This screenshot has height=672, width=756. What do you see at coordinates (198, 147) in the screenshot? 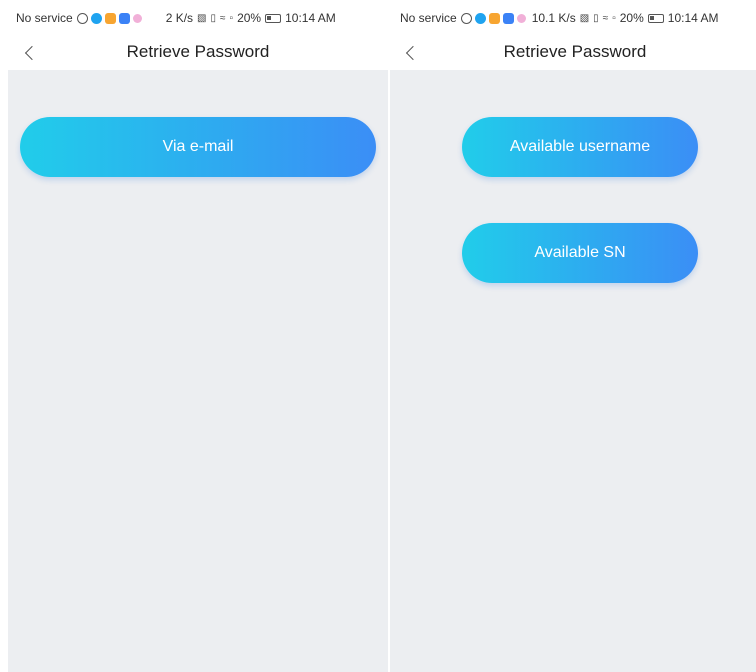
I see `via-email-button: Via e-mail` at bounding box center [198, 147].